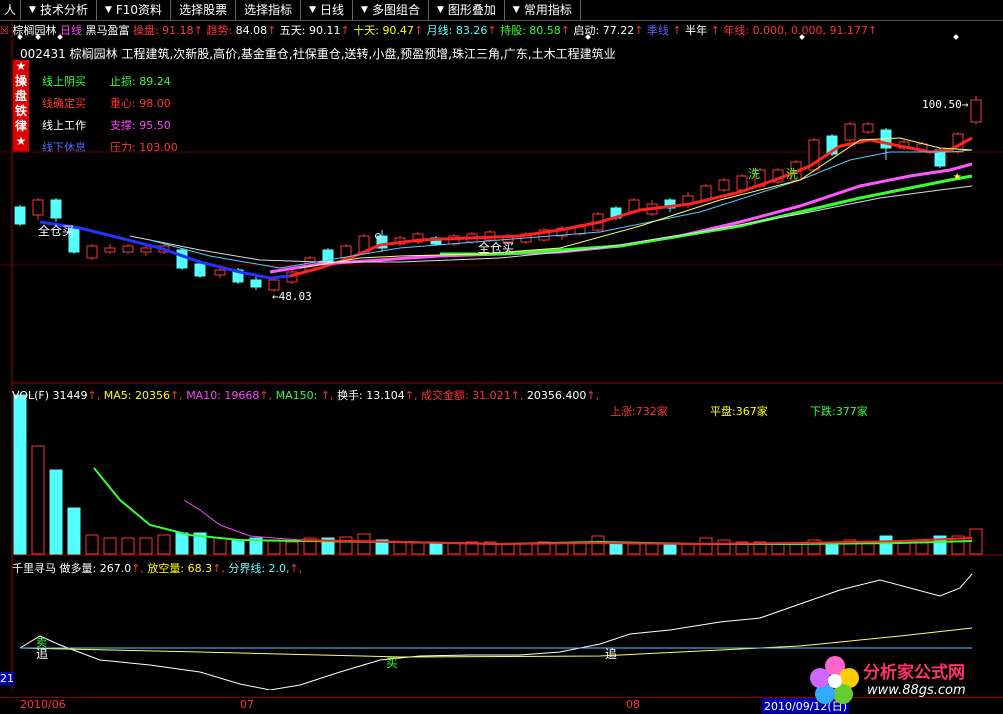 The height and width of the screenshot is (714, 1003). Describe the element at coordinates (446, 395) in the screenshot. I see `vol-field-label: 成交金额:` at that location.